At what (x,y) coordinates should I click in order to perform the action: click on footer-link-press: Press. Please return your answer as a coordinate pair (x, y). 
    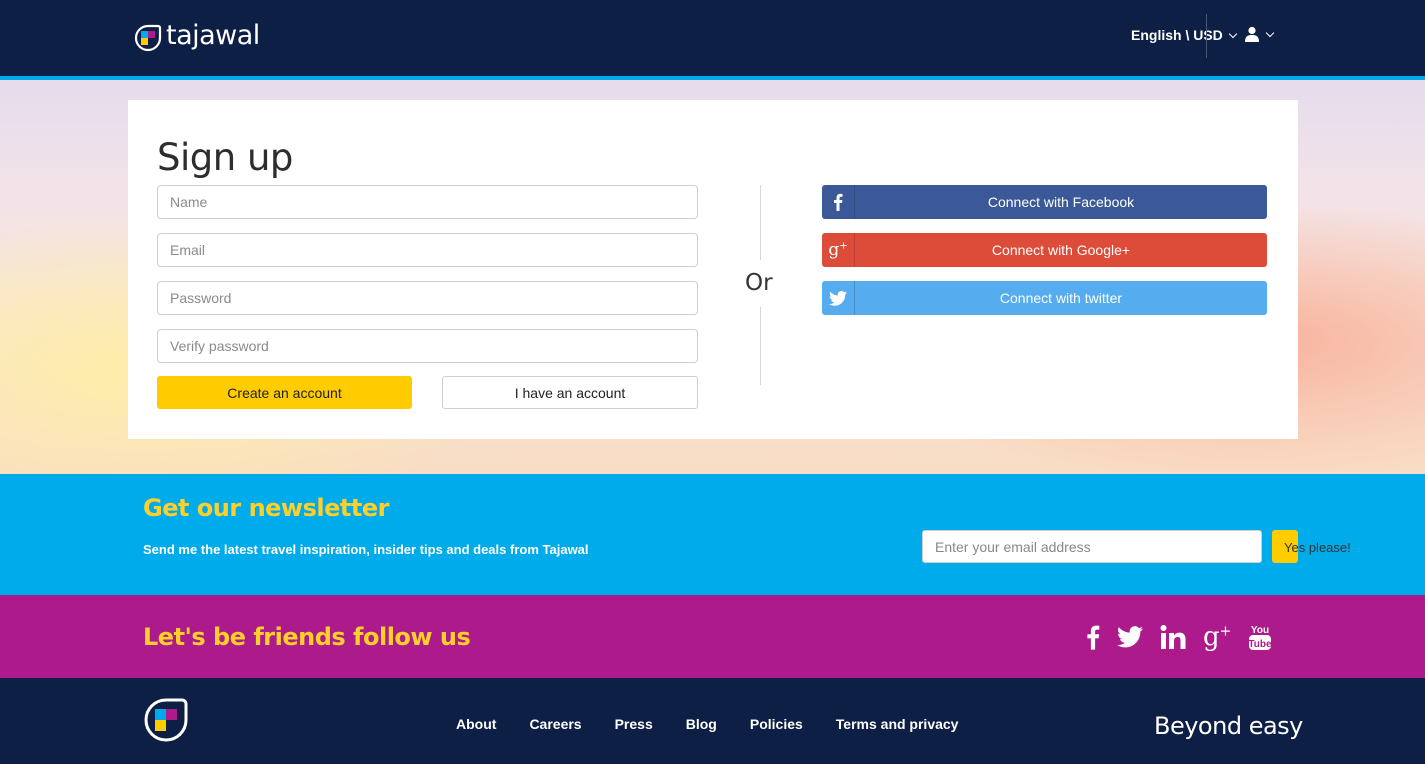
    Looking at the image, I should click on (634, 724).